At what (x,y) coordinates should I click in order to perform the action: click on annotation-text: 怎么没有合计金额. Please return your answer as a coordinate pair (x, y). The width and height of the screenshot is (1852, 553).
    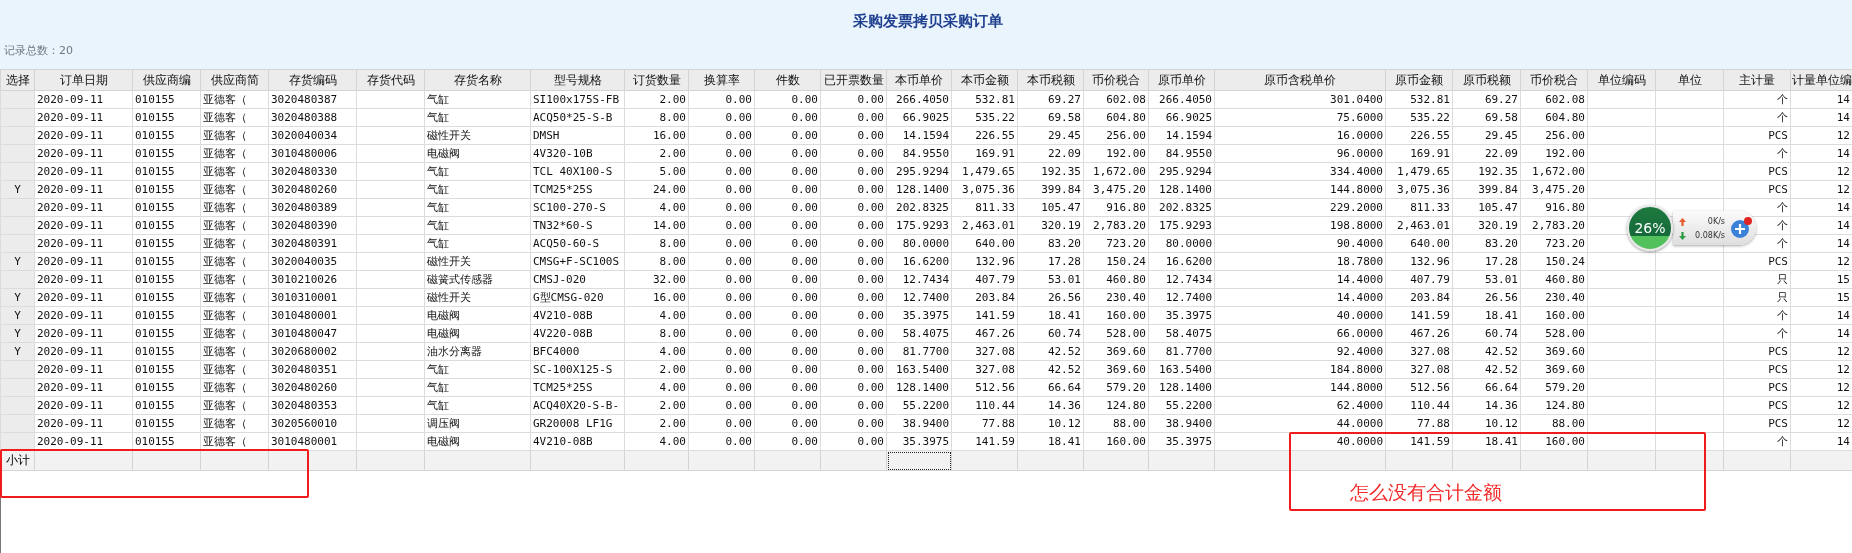
    Looking at the image, I should click on (1426, 492).